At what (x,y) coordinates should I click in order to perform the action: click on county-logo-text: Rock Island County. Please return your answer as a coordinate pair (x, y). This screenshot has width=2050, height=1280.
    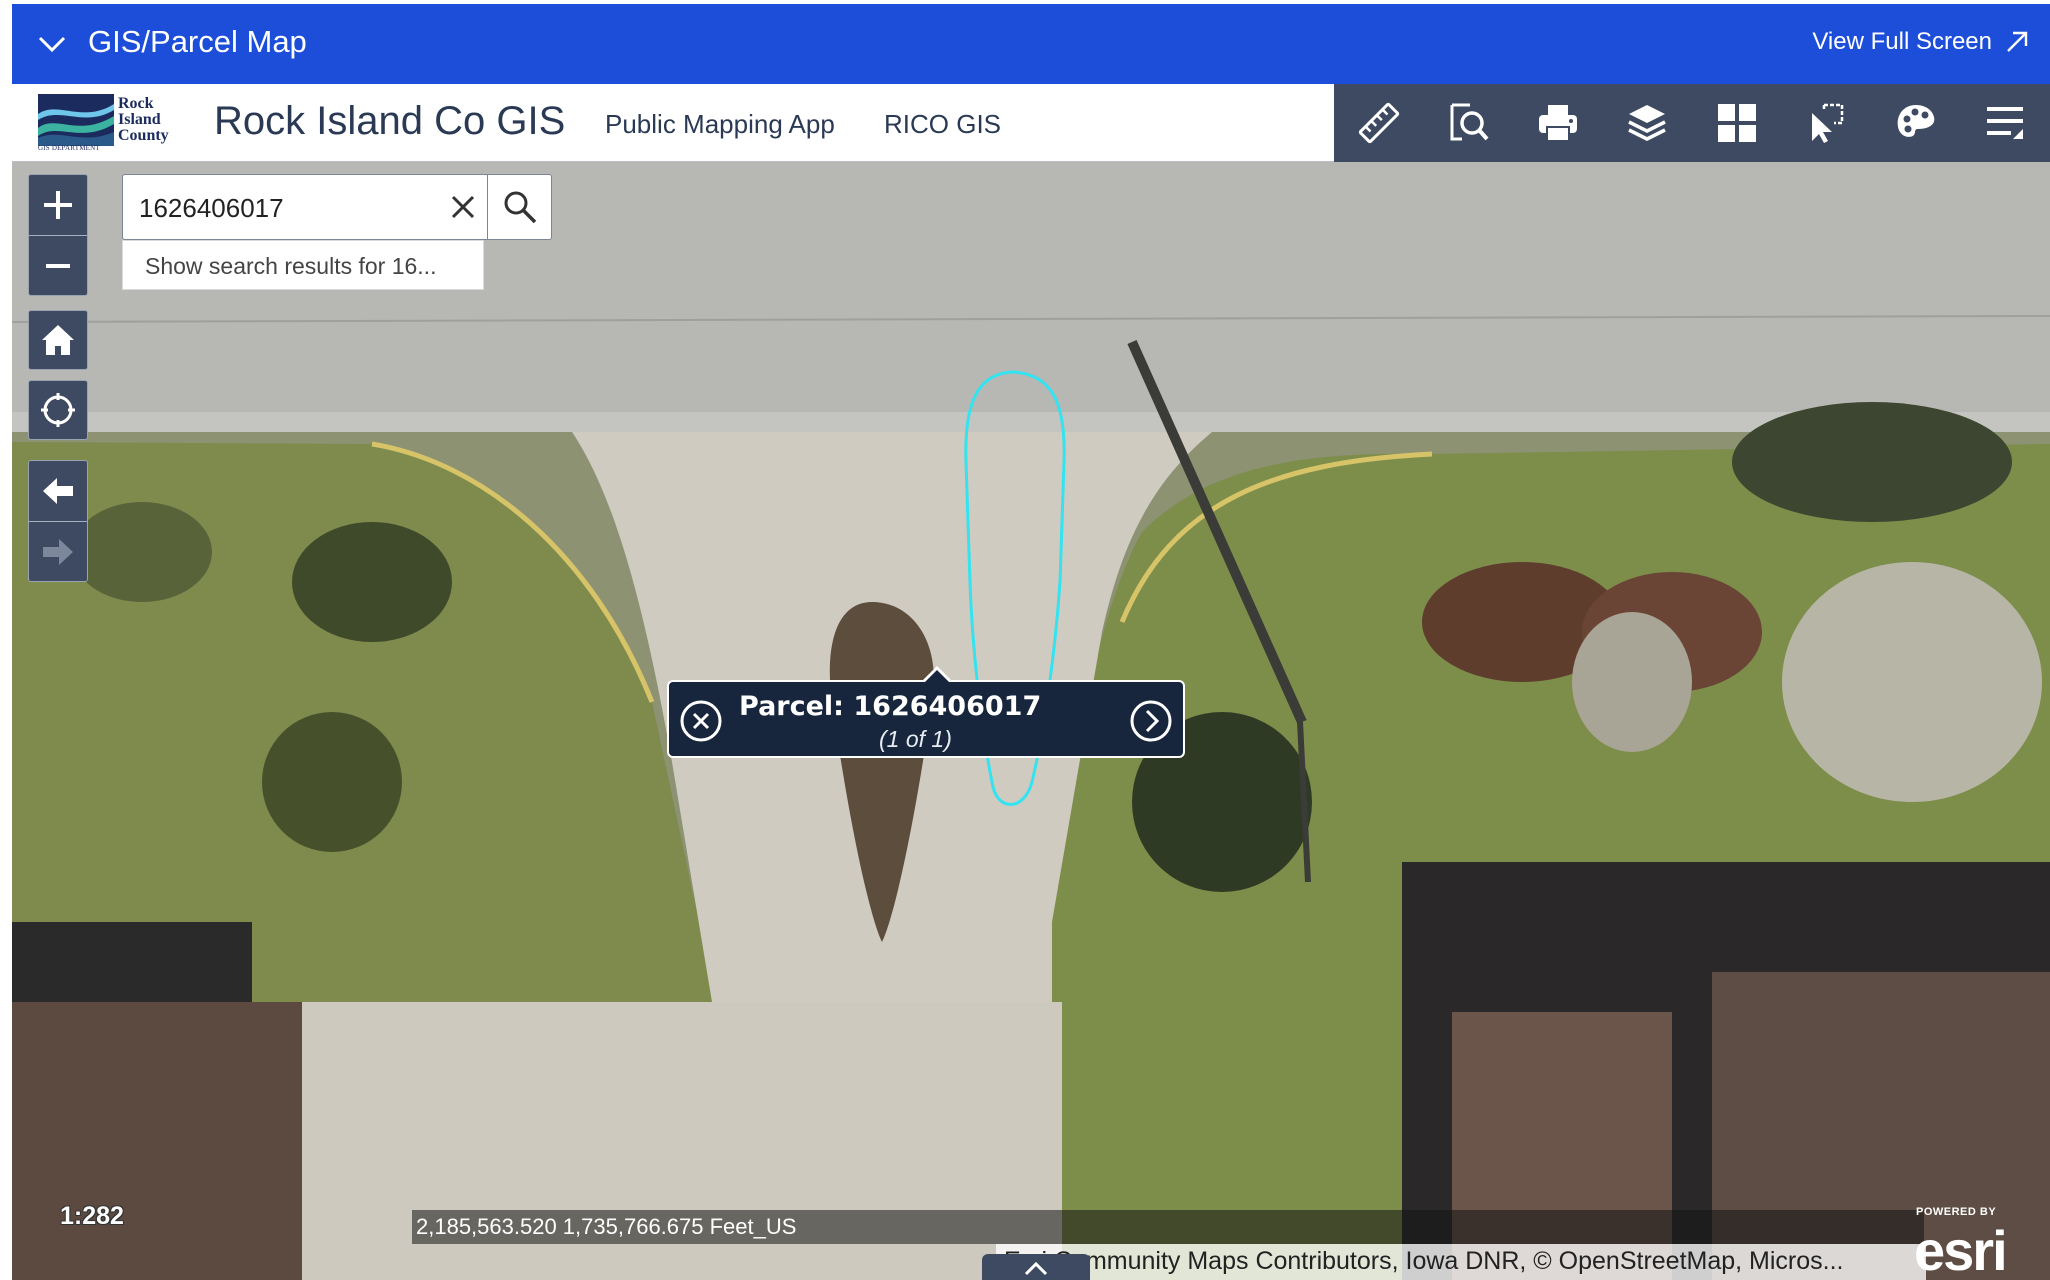
    Looking at the image, I should click on (143, 119).